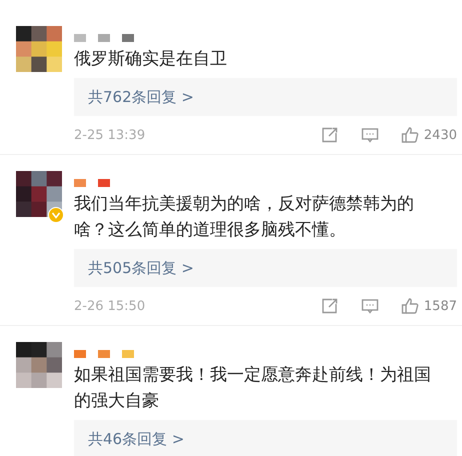 This screenshot has height=456, width=462. Describe the element at coordinates (110, 306) in the screenshot. I see `comment-time: 2-26 15:50` at that location.